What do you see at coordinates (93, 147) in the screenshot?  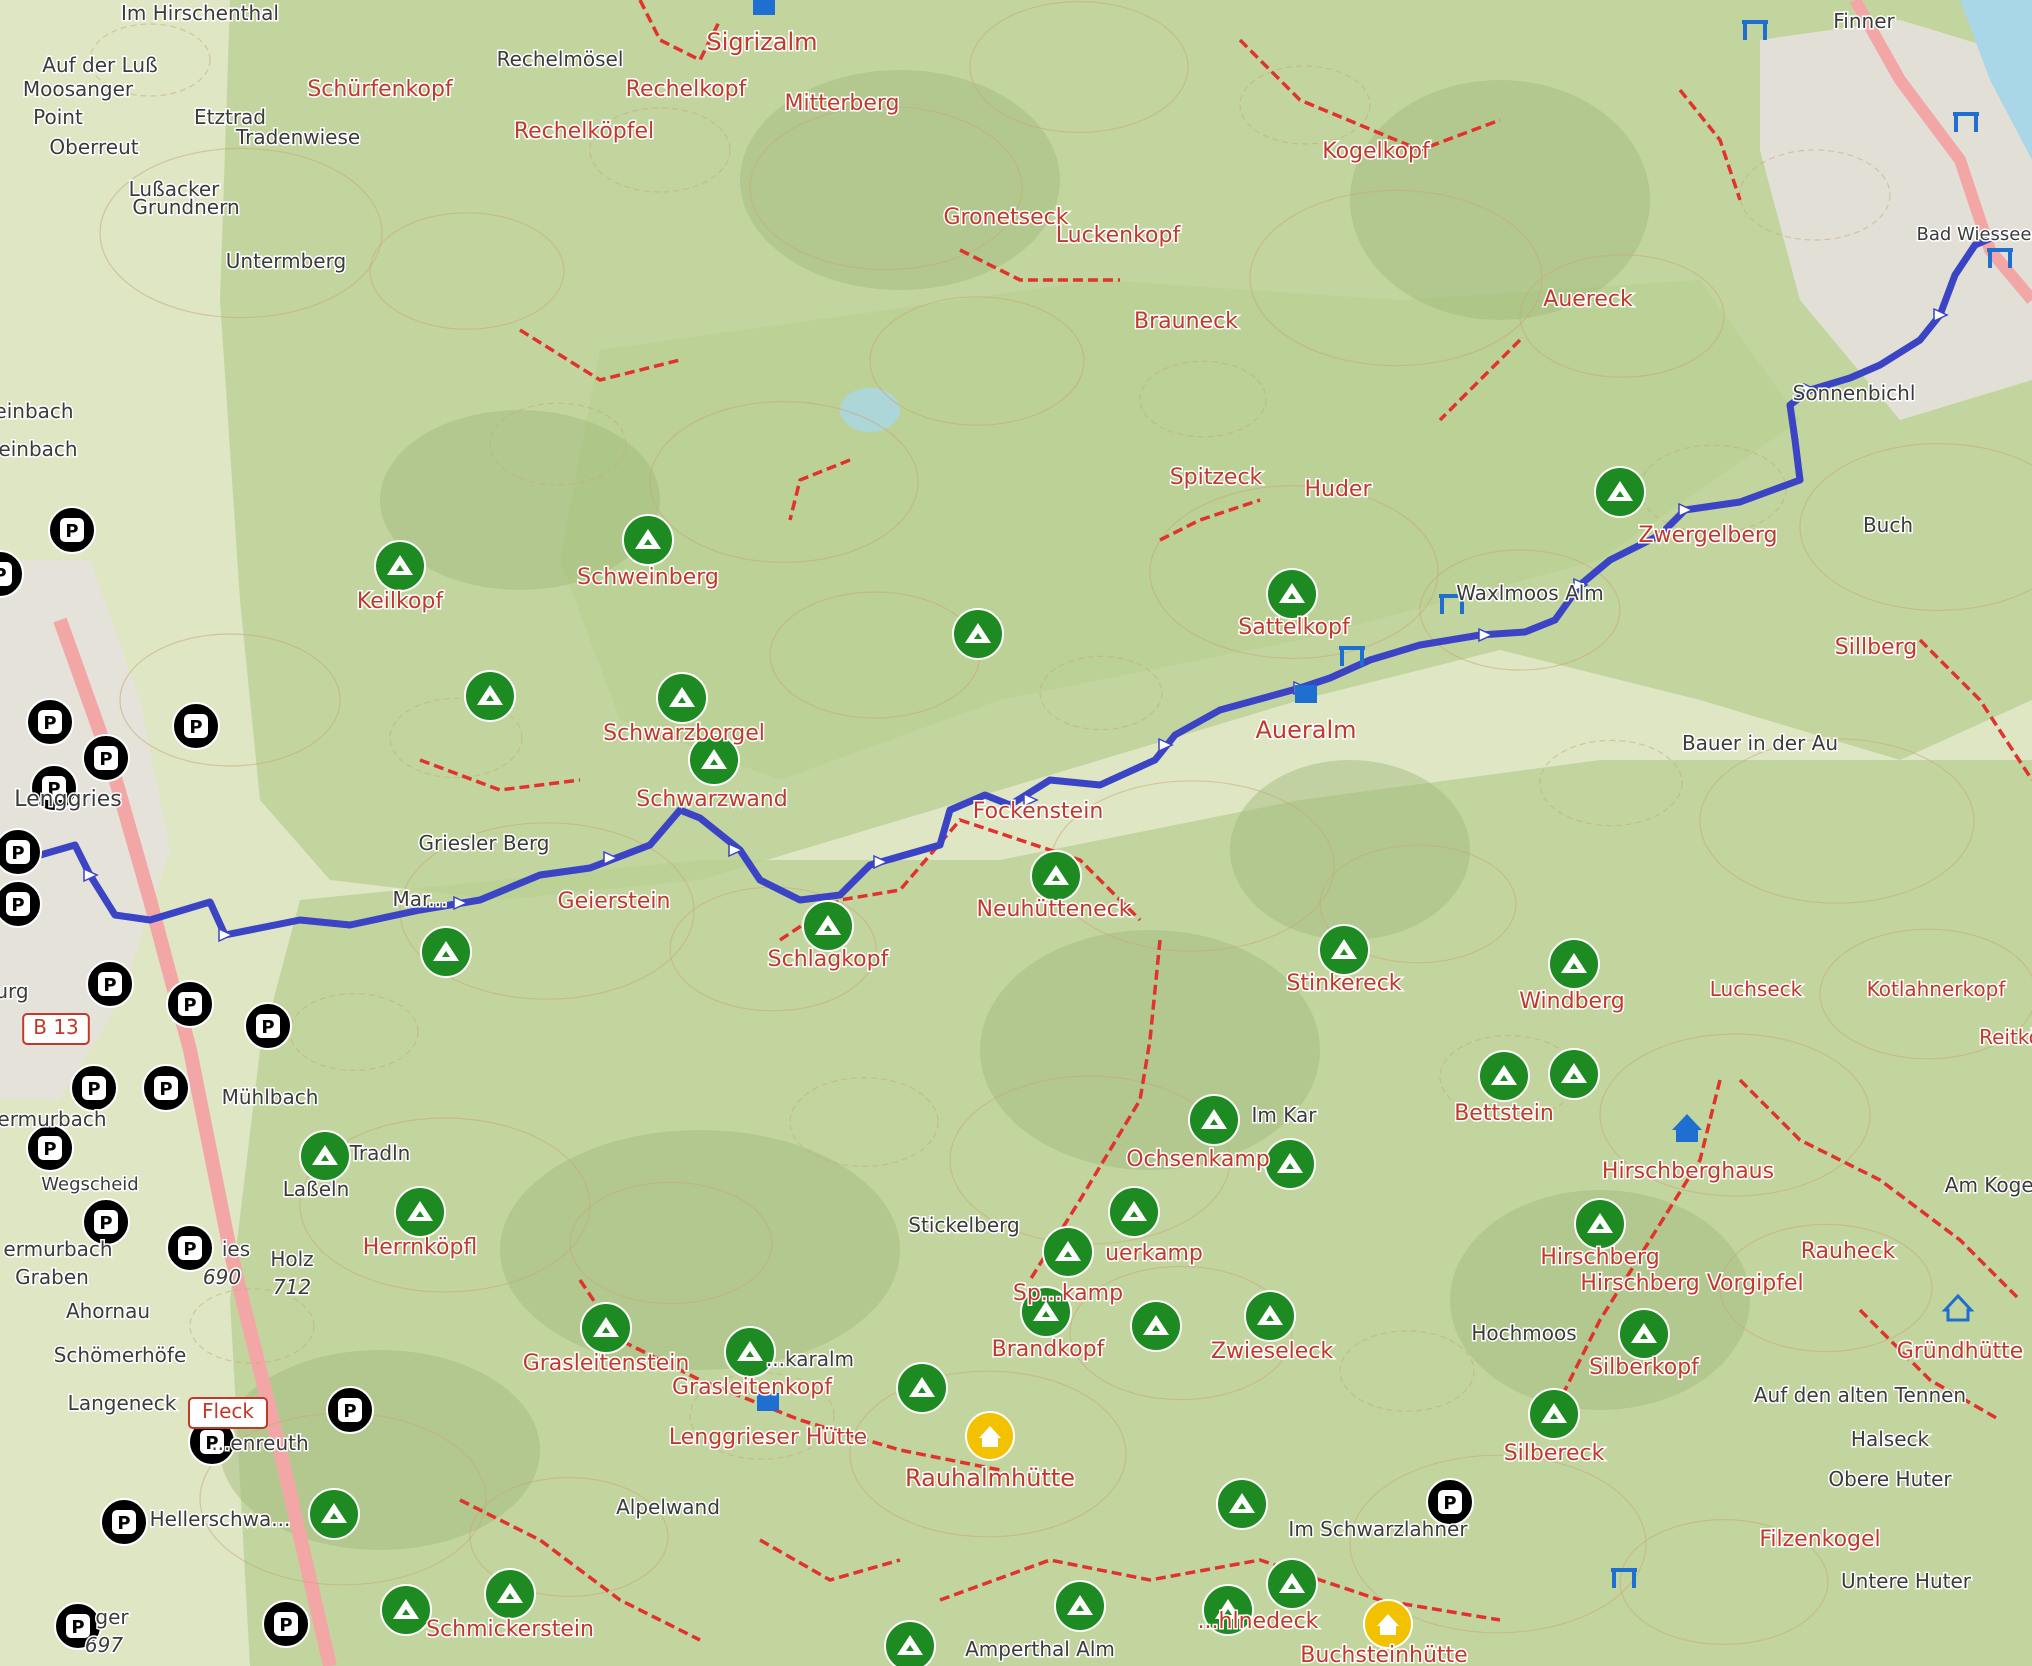 I see `map-label-oberreut: Oberreut` at bounding box center [93, 147].